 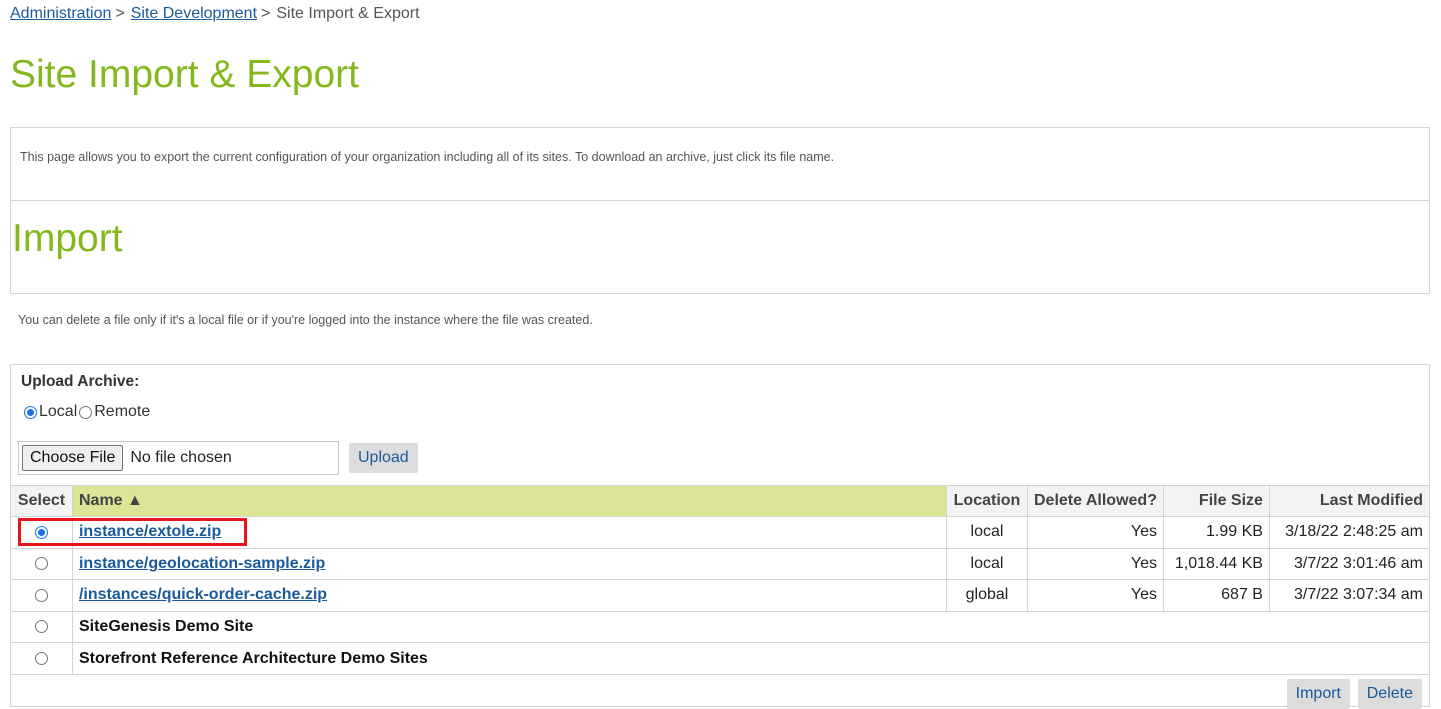 I want to click on name-cell: instance/geolocation-sample.zip, so click(x=509, y=564).